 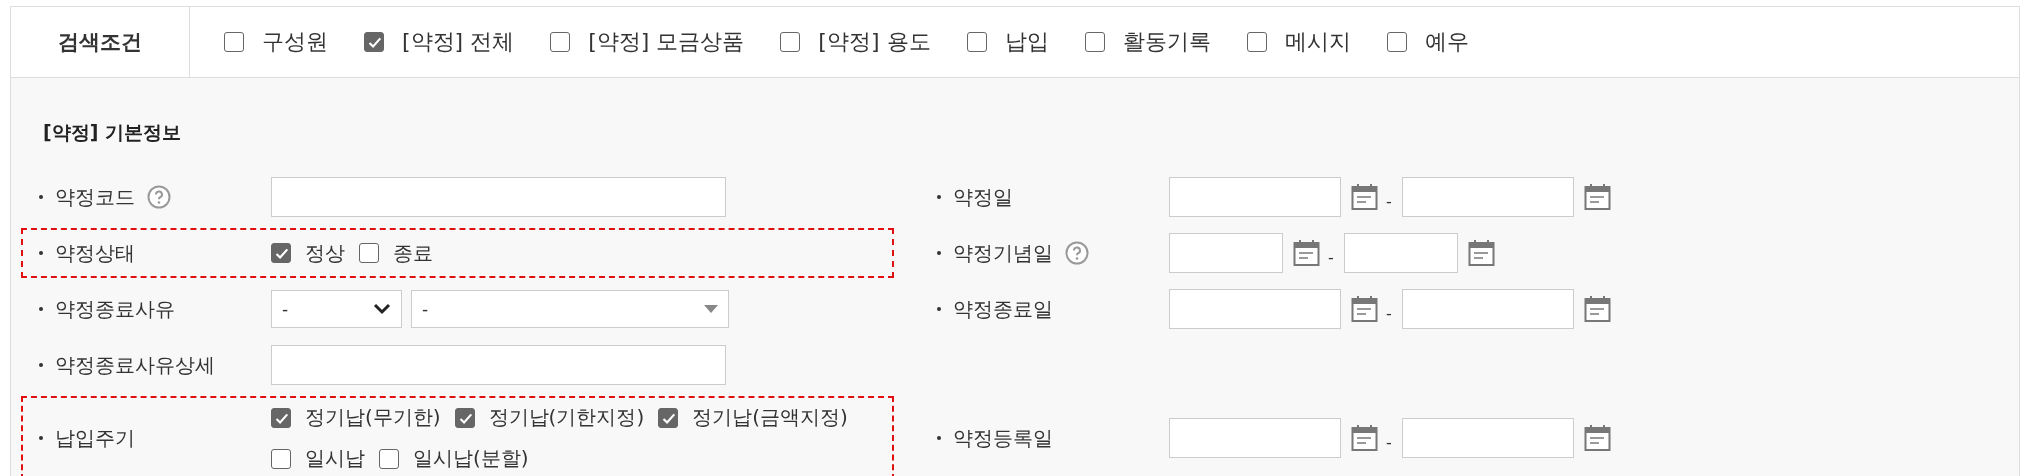 What do you see at coordinates (382, 309) in the screenshot?
I see `chevron-icon` at bounding box center [382, 309].